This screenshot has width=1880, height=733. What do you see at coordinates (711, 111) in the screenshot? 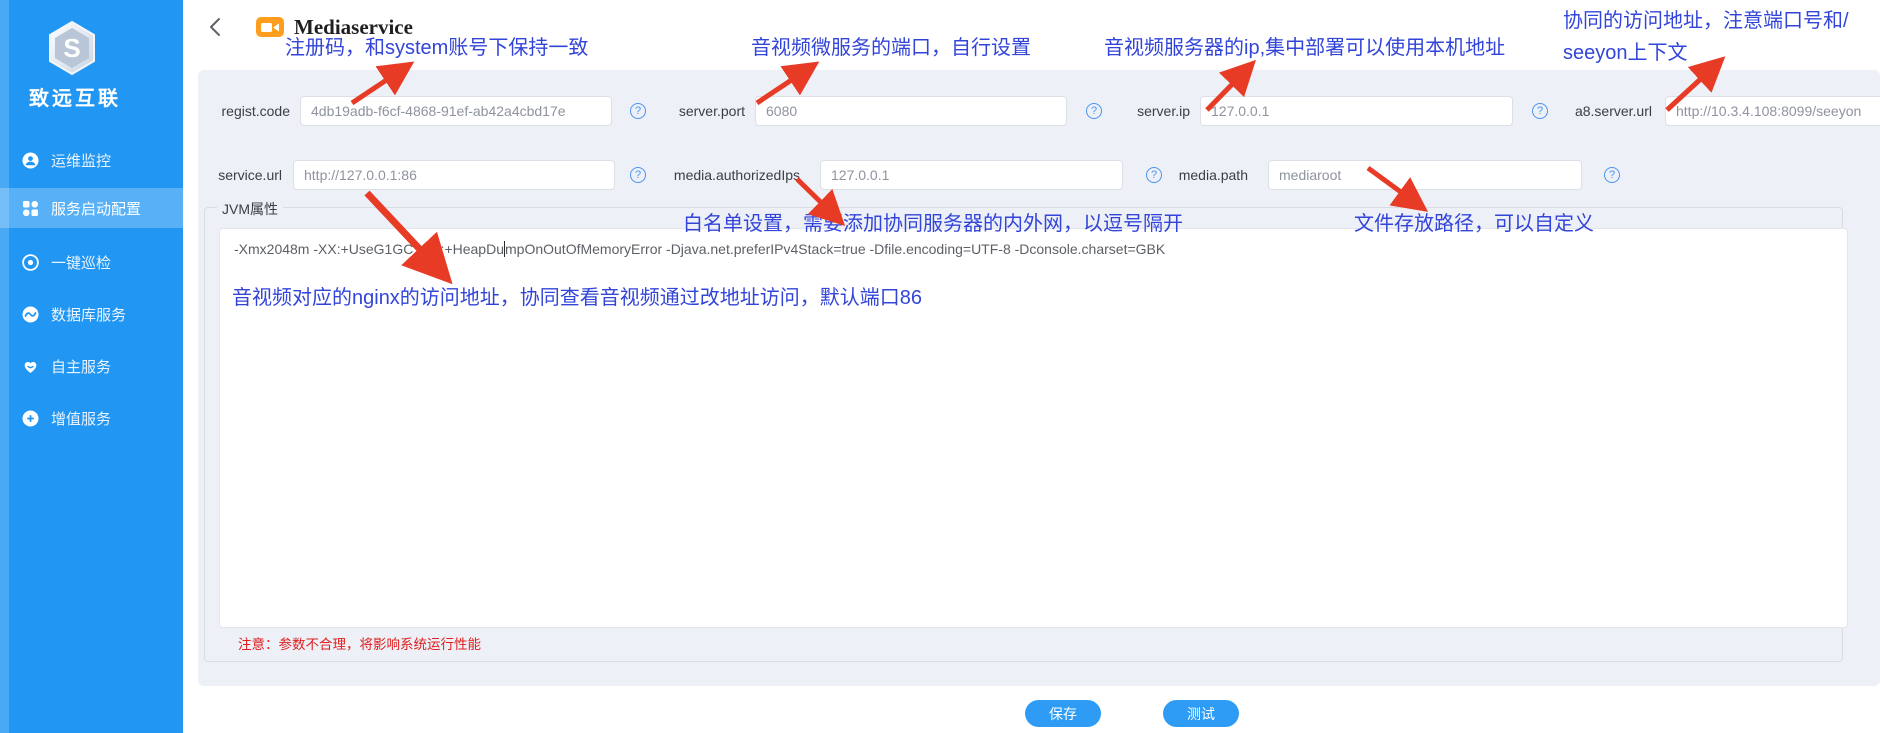
I see `field-label-server-port: server.port` at bounding box center [711, 111].